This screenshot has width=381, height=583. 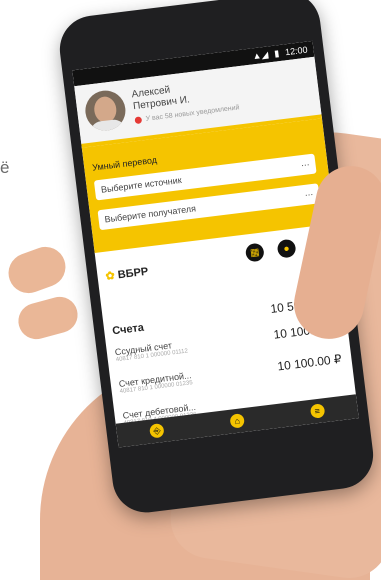 I want to click on alert-dot-icon, so click(x=138, y=120).